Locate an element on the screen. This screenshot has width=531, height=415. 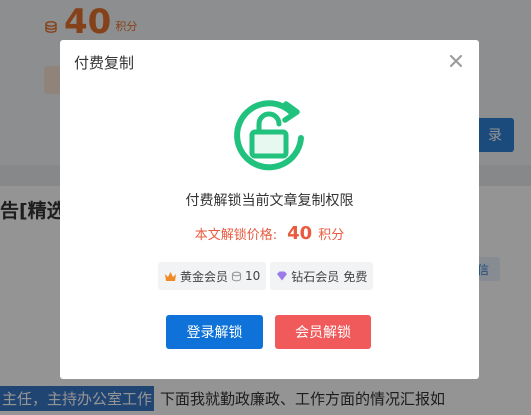
diamond-icon is located at coordinates (282, 276).